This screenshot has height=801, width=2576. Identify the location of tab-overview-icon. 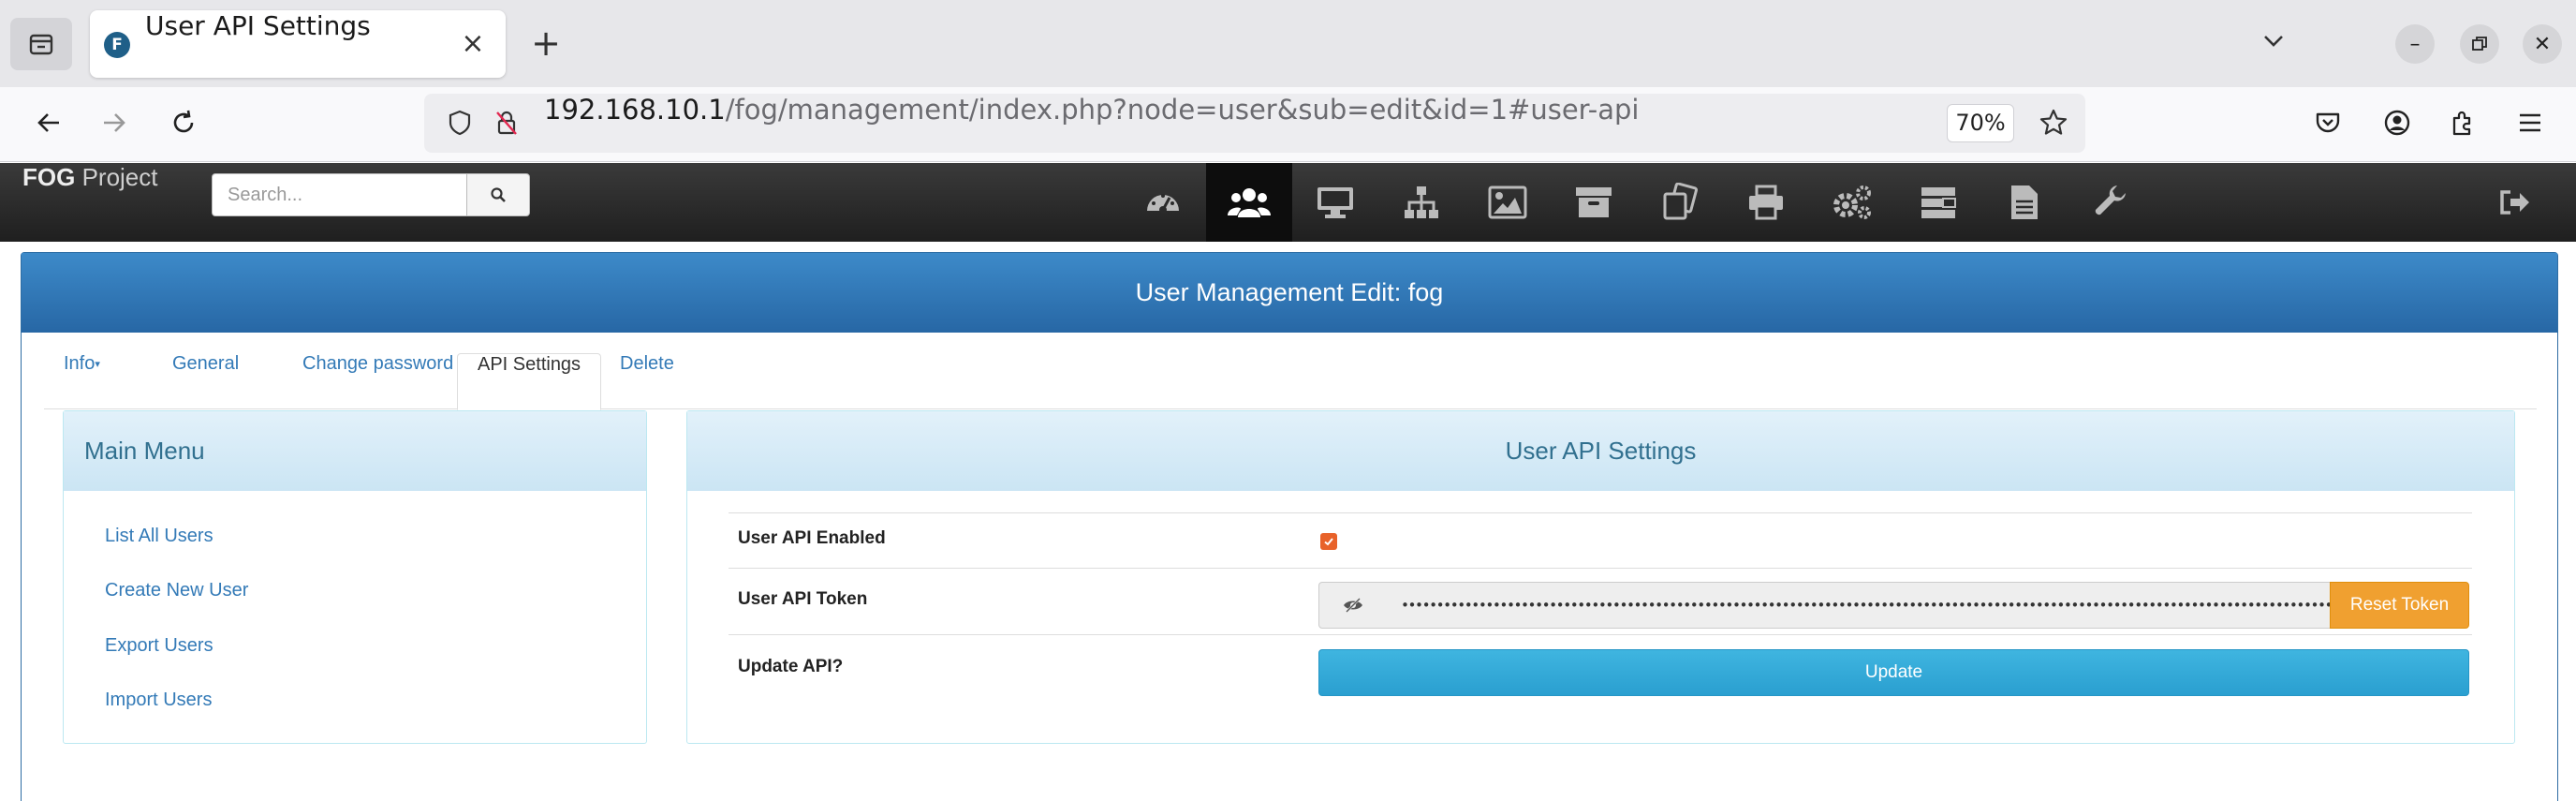
(41, 44).